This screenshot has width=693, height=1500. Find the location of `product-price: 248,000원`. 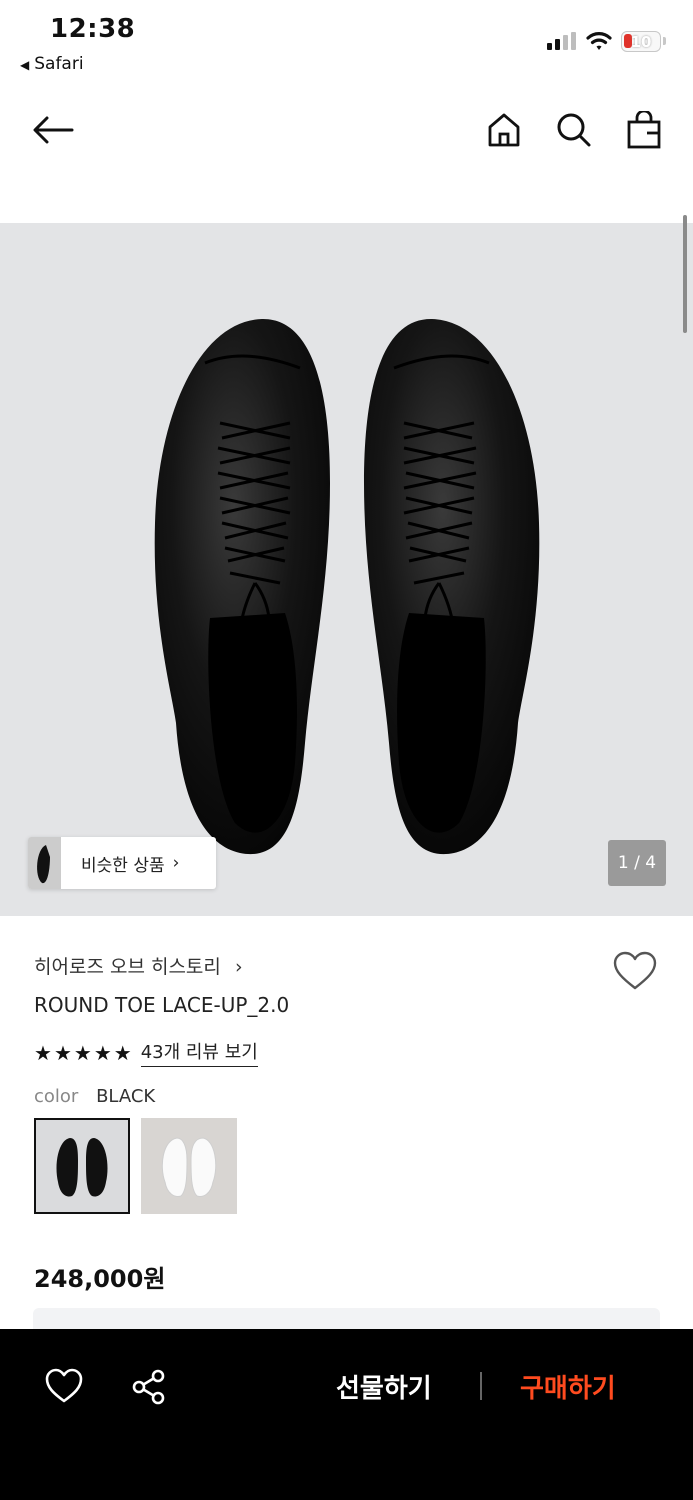

product-price: 248,000원 is located at coordinates (100, 1279).